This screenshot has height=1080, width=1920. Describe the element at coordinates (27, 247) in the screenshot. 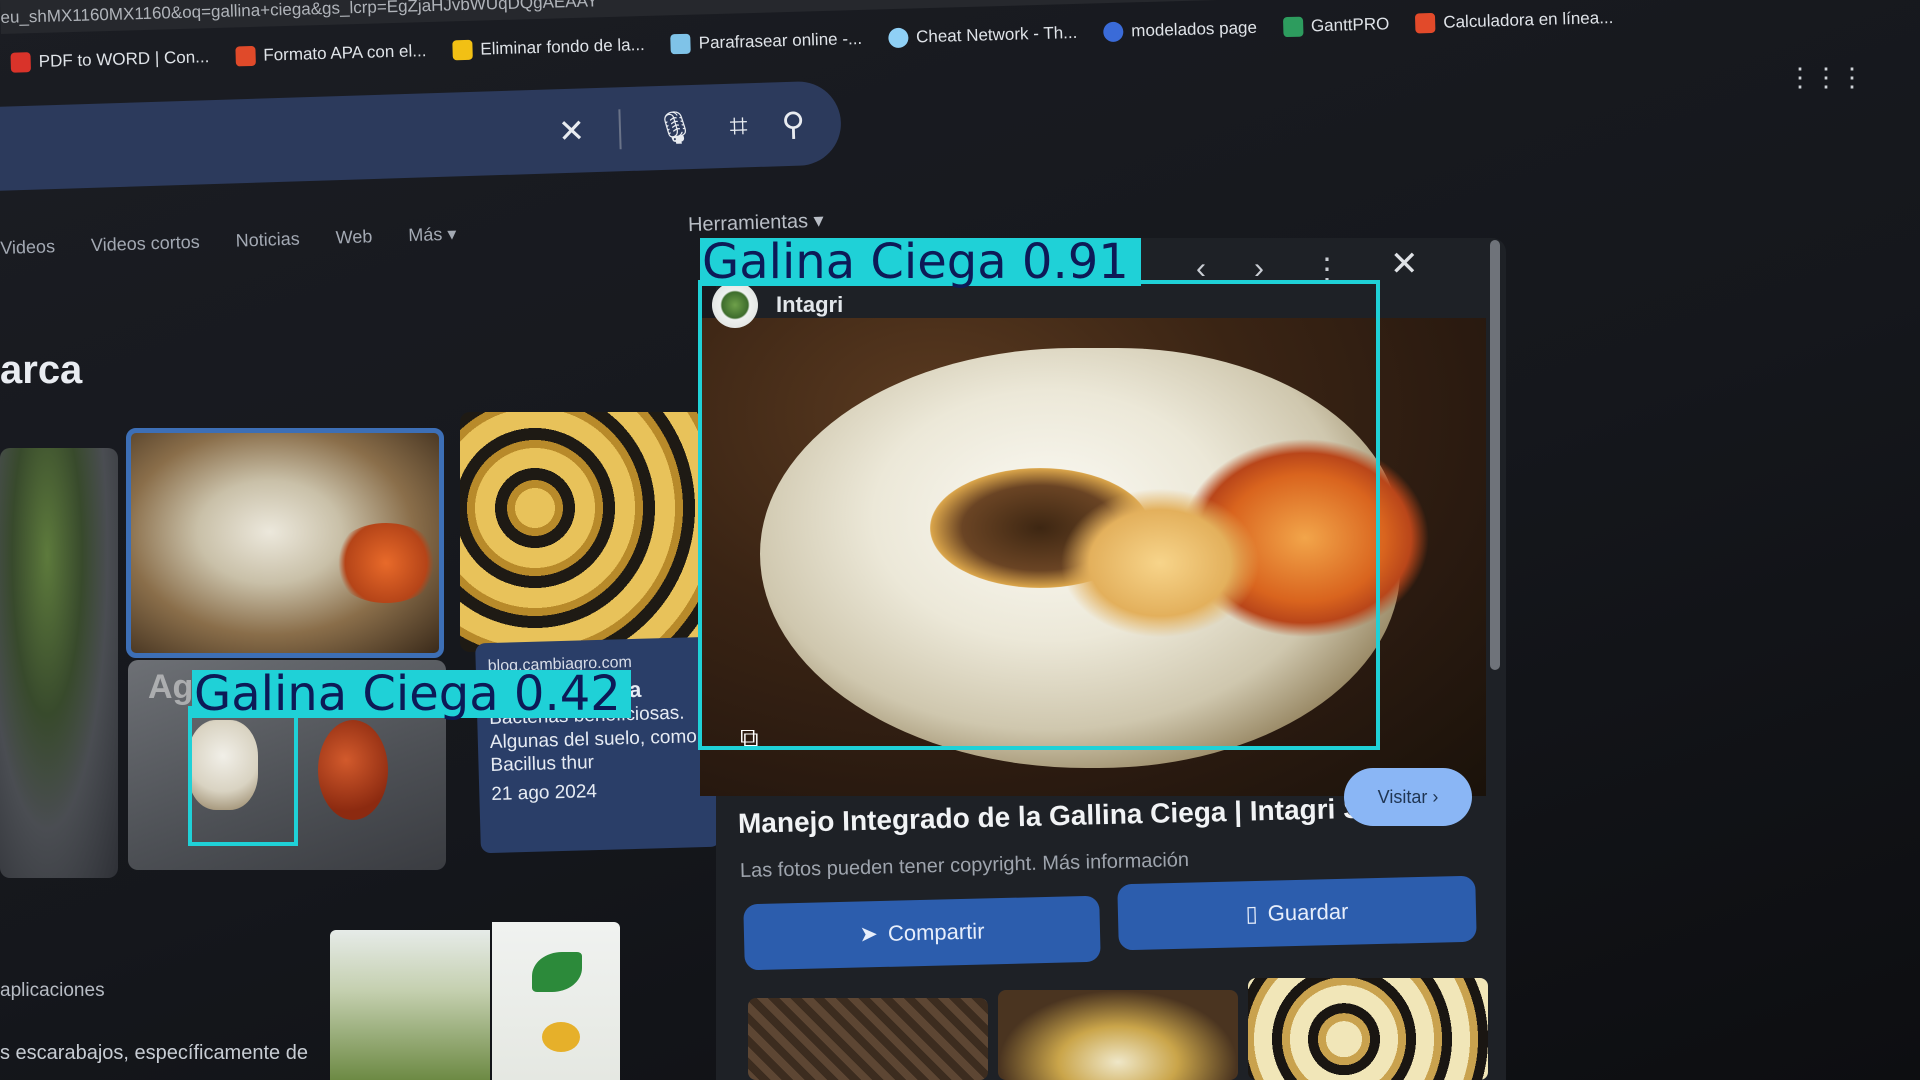

I see `tab-videos: Videos` at that location.